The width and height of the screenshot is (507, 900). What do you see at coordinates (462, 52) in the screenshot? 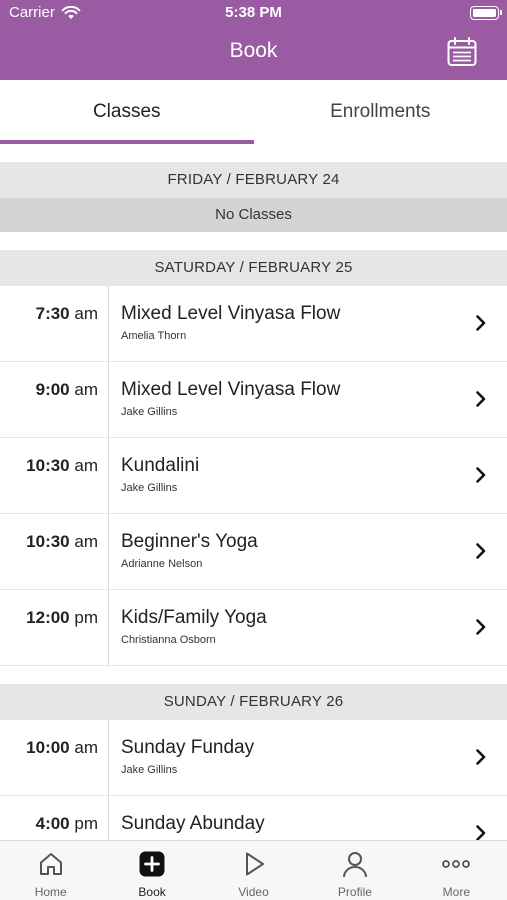
I see `calendar-icon` at bounding box center [462, 52].